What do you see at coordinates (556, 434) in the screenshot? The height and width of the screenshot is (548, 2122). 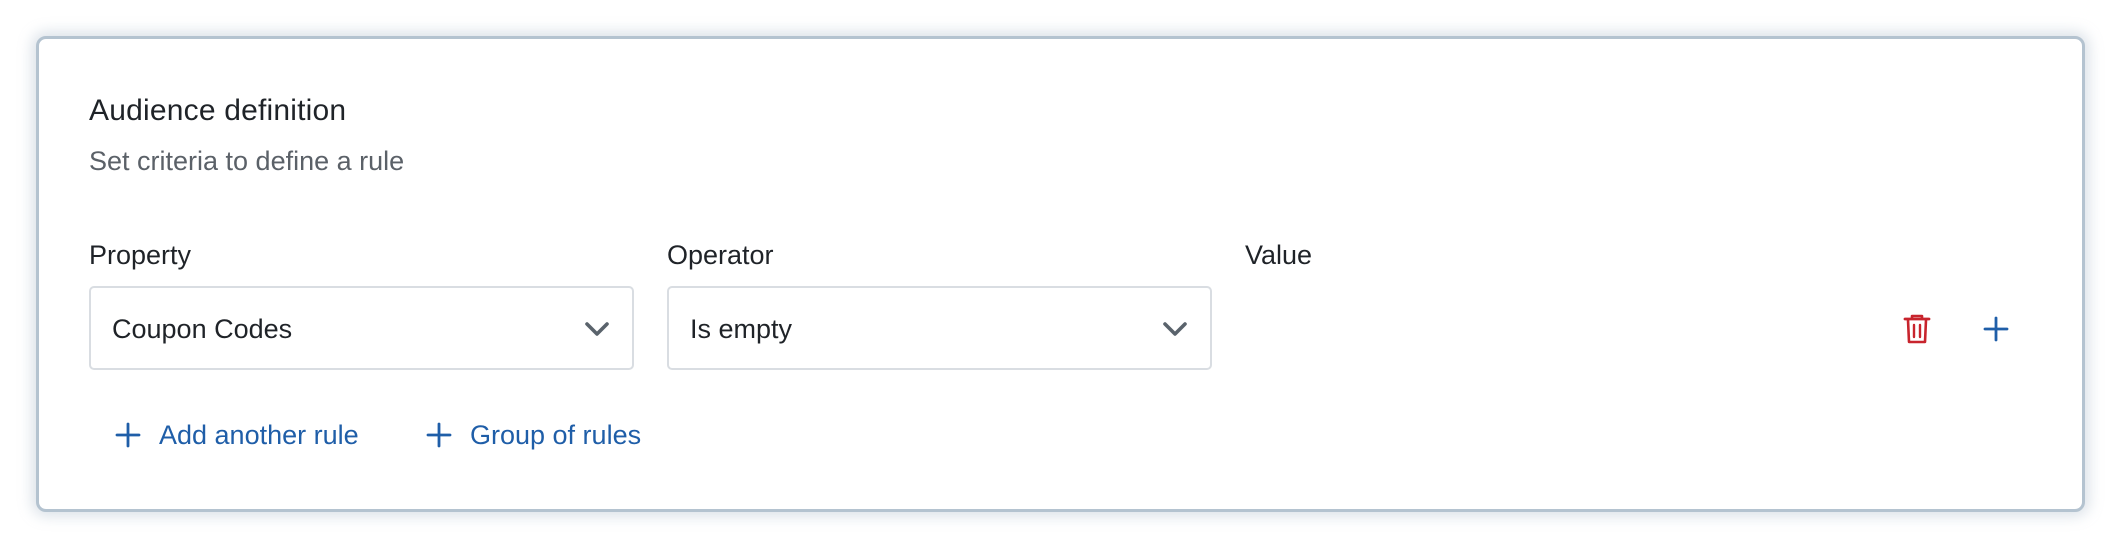 I see `group-of-rules-label: Group of rules` at bounding box center [556, 434].